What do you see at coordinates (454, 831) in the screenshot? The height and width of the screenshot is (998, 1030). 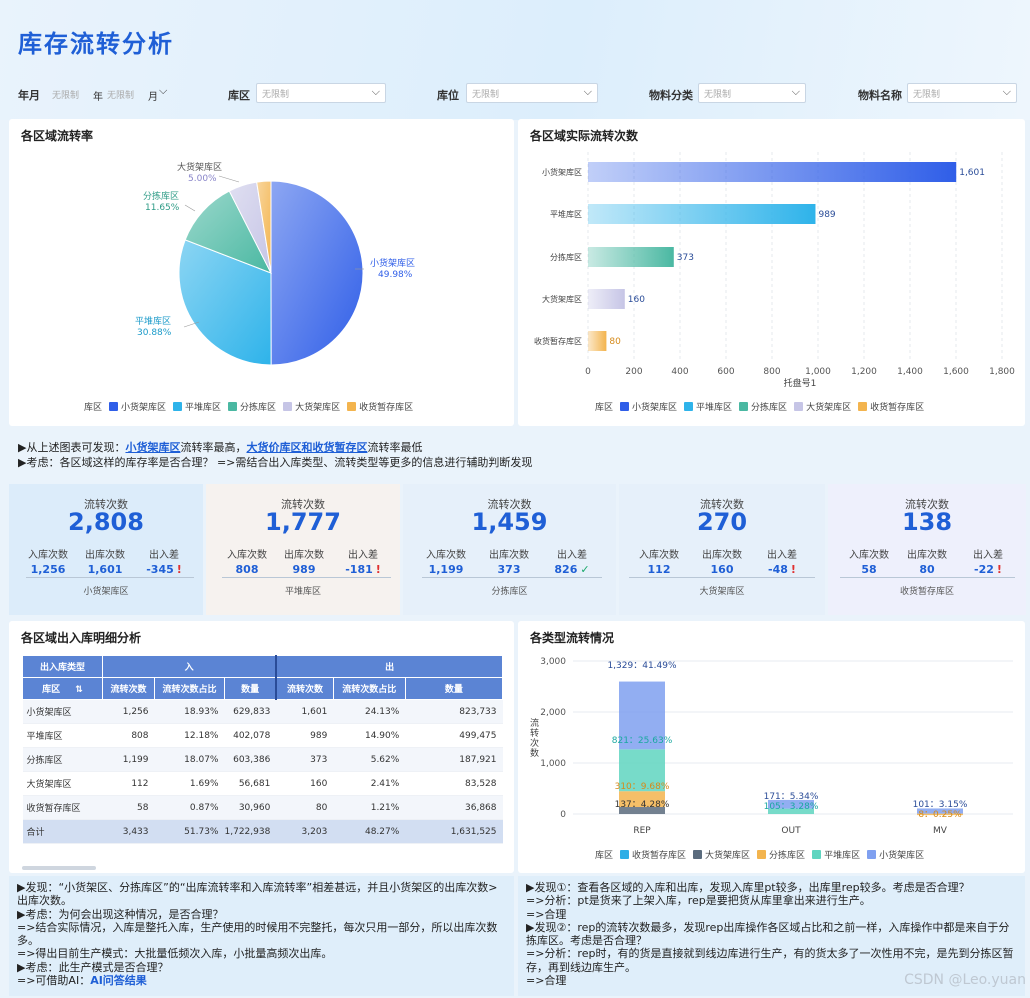 I see `table-cell: 1,631,525` at bounding box center [454, 831].